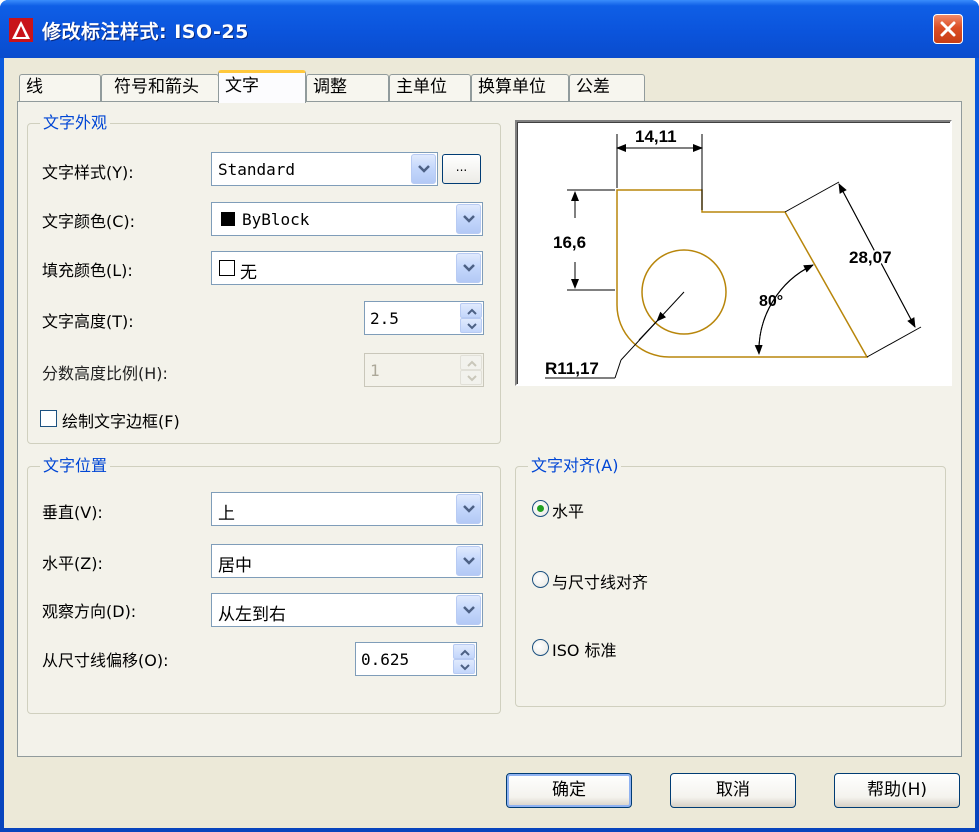  I want to click on text-style-label: 文字样式(Y):, so click(88, 172).